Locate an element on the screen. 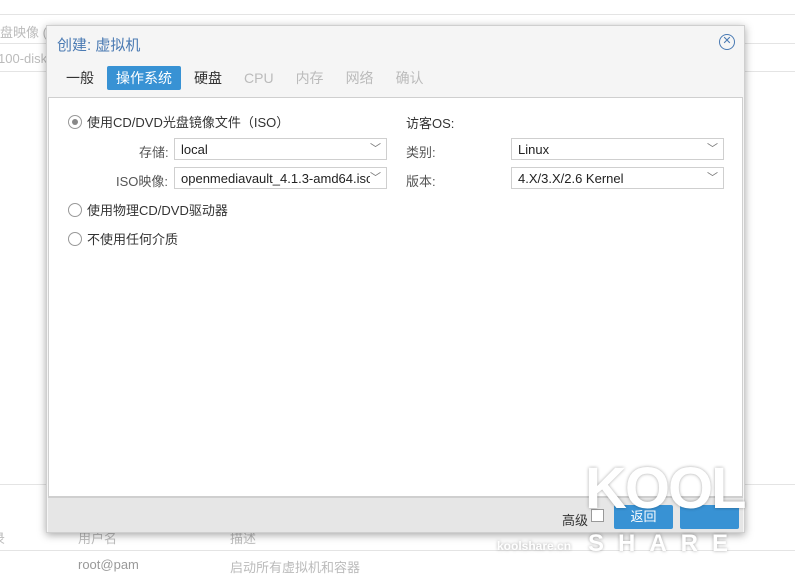  storage-value: local is located at coordinates (194, 149).